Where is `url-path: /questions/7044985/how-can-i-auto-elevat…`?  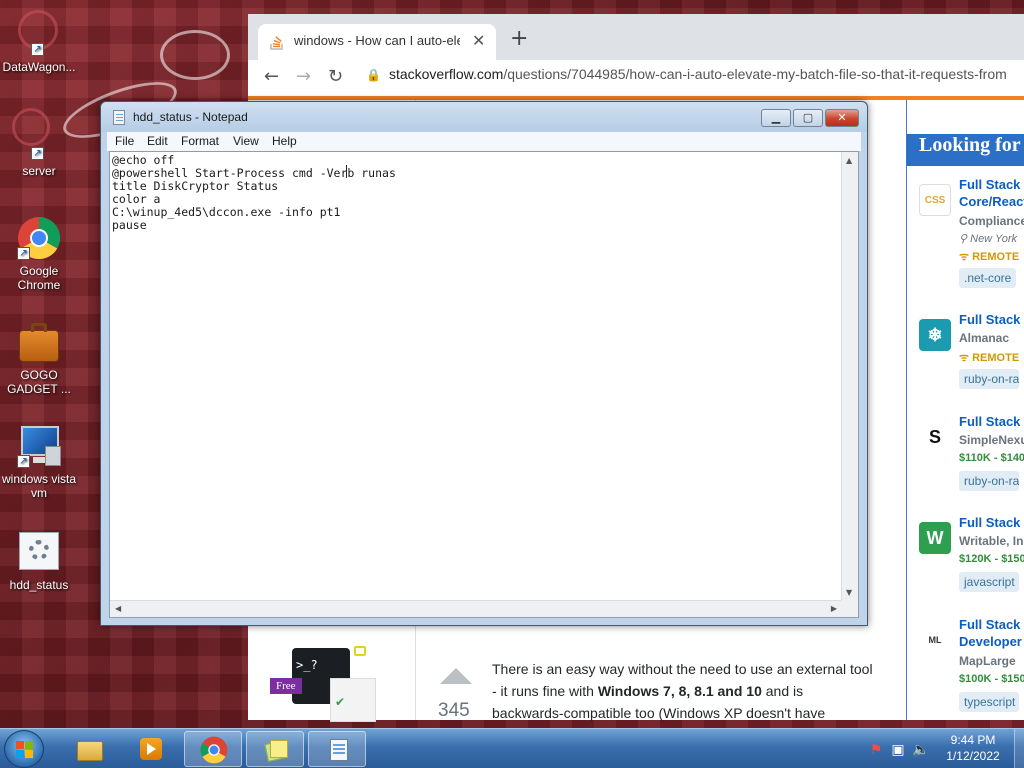 url-path: /questions/7044985/how-can-i-auto-elevat… is located at coordinates (755, 74).